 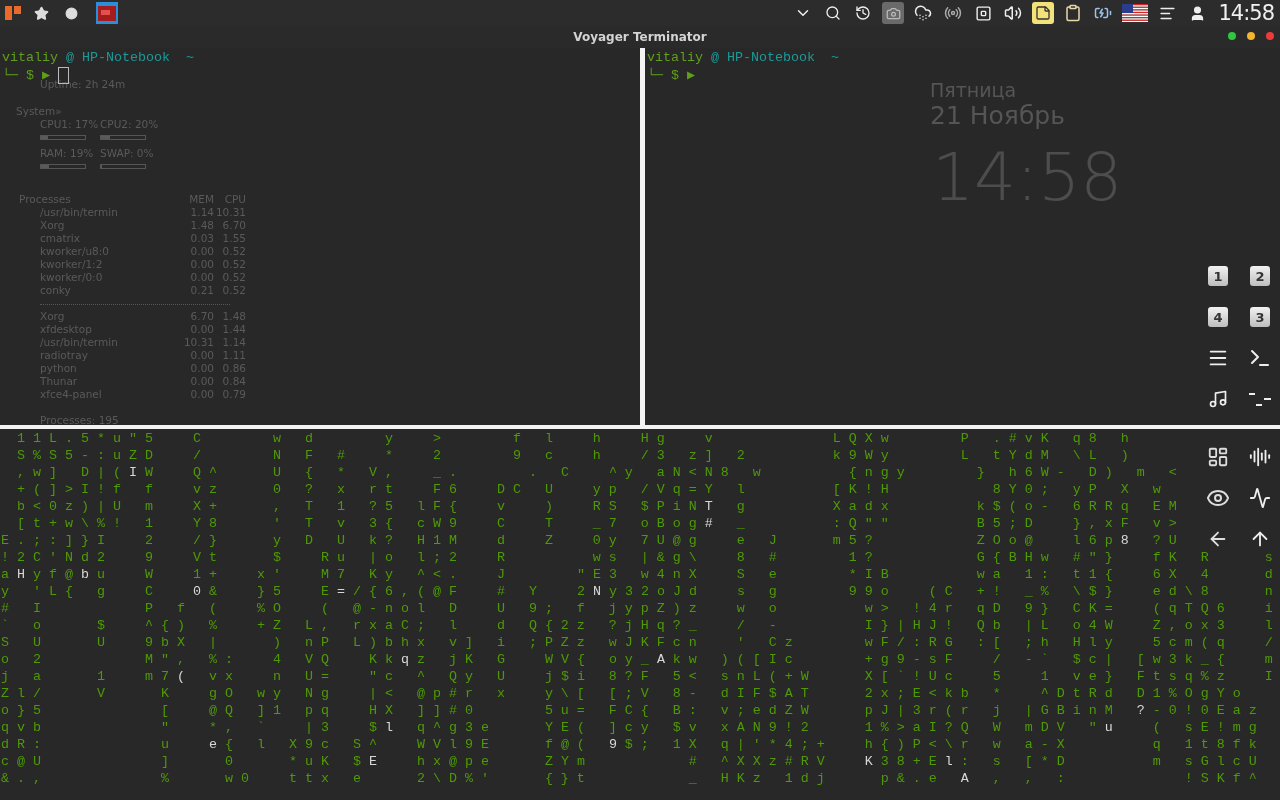 I want to click on matrix-line: [ t + w \ % ! 1 Y 8 ' T v 3 { c W 9 C T _ 7 o B o g # _ : Q " " B 5 ; D } , x F v >, so click(x=596, y=523).